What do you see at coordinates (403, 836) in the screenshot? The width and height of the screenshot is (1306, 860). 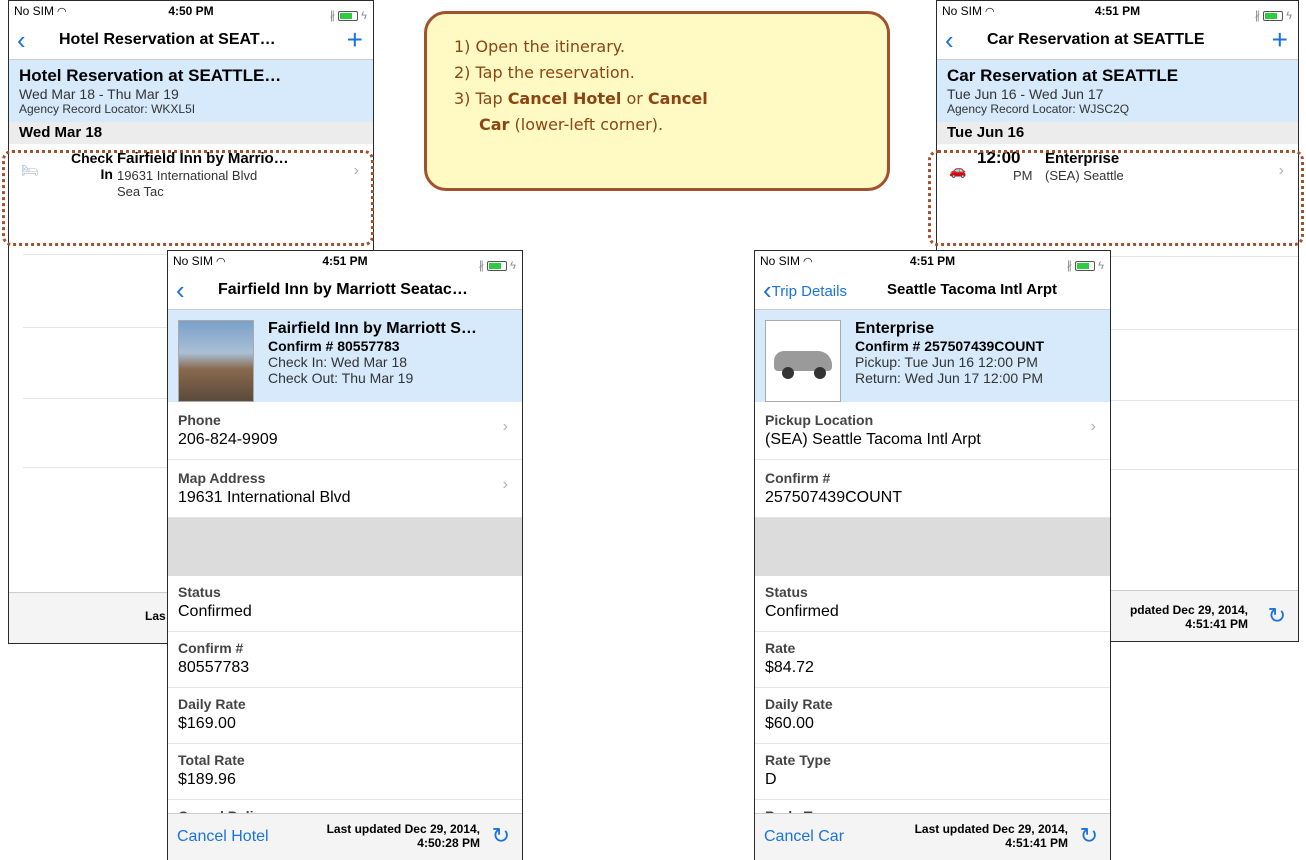 I see `last-updated: Last updated Dec 29, 2014, 4:50:28 PM` at bounding box center [403, 836].